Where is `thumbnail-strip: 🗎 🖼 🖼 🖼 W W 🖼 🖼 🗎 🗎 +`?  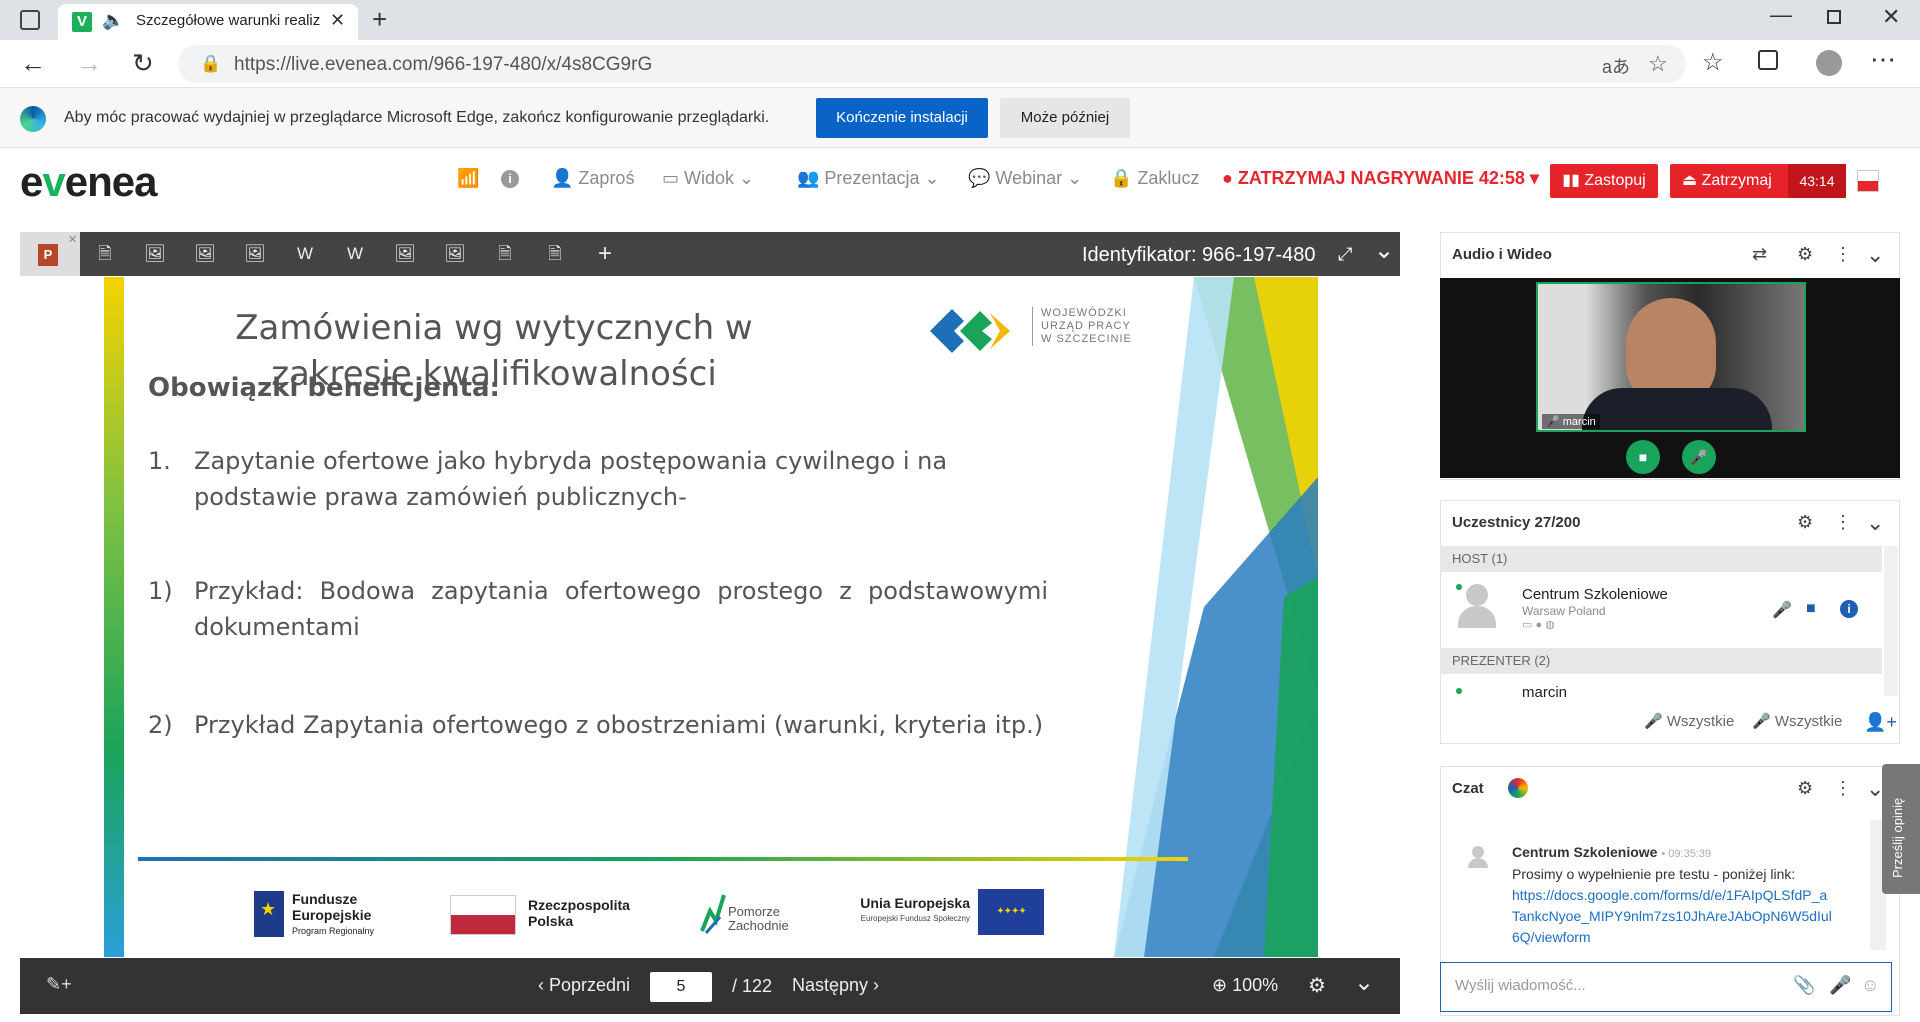 thumbnail-strip: 🗎 🖼 🖼 🖼 W W 🖼 🖼 🗎 🗎 + is located at coordinates (400, 254).